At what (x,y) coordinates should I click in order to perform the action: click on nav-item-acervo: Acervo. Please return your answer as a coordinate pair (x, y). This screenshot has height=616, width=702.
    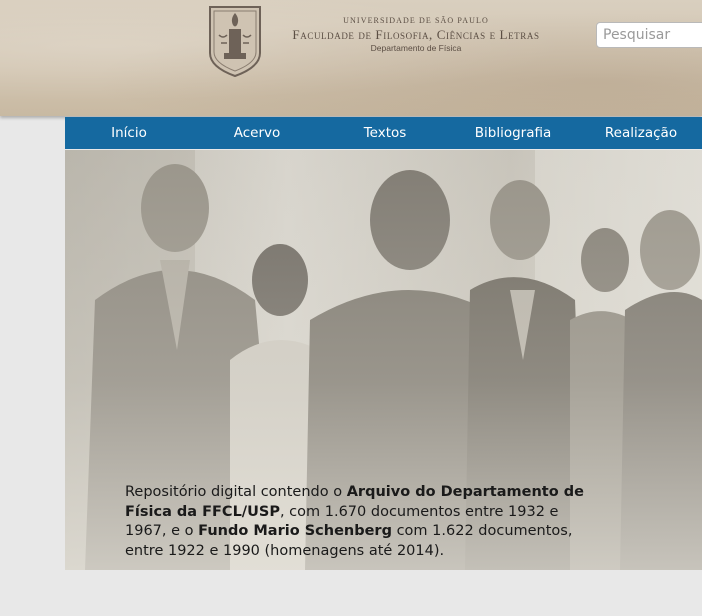
    Looking at the image, I should click on (257, 133).